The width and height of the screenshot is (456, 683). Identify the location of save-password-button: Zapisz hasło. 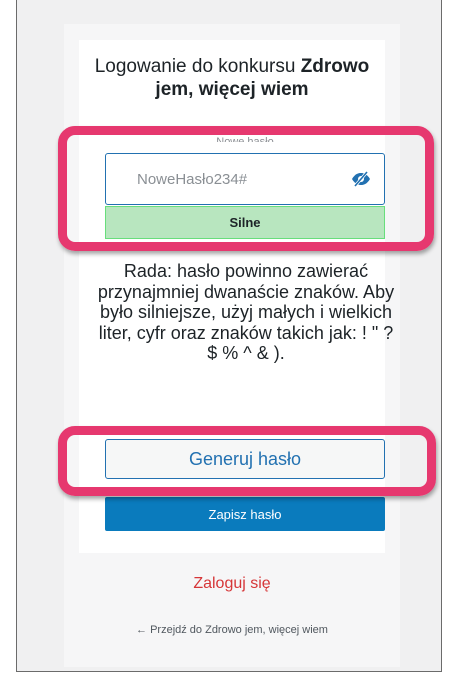
(245, 514).